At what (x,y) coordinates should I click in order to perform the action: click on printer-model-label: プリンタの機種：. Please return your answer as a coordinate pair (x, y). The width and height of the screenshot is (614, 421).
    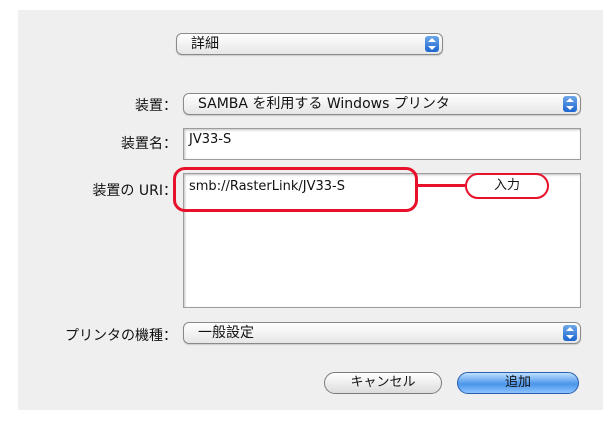
    Looking at the image, I should click on (121, 336).